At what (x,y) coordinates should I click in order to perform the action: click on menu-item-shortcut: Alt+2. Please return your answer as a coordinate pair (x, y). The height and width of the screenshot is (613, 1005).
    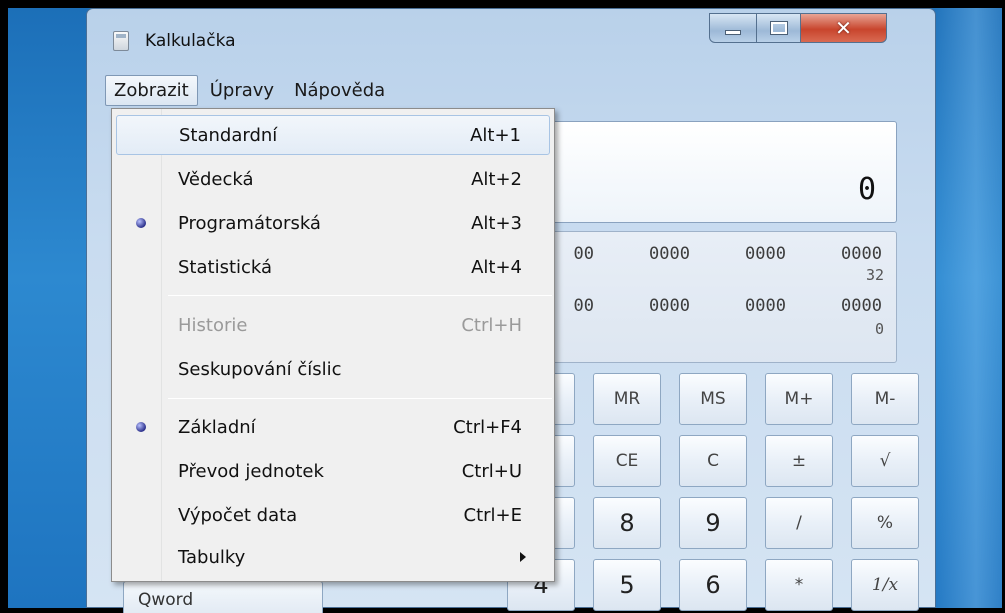
    Looking at the image, I should click on (496, 179).